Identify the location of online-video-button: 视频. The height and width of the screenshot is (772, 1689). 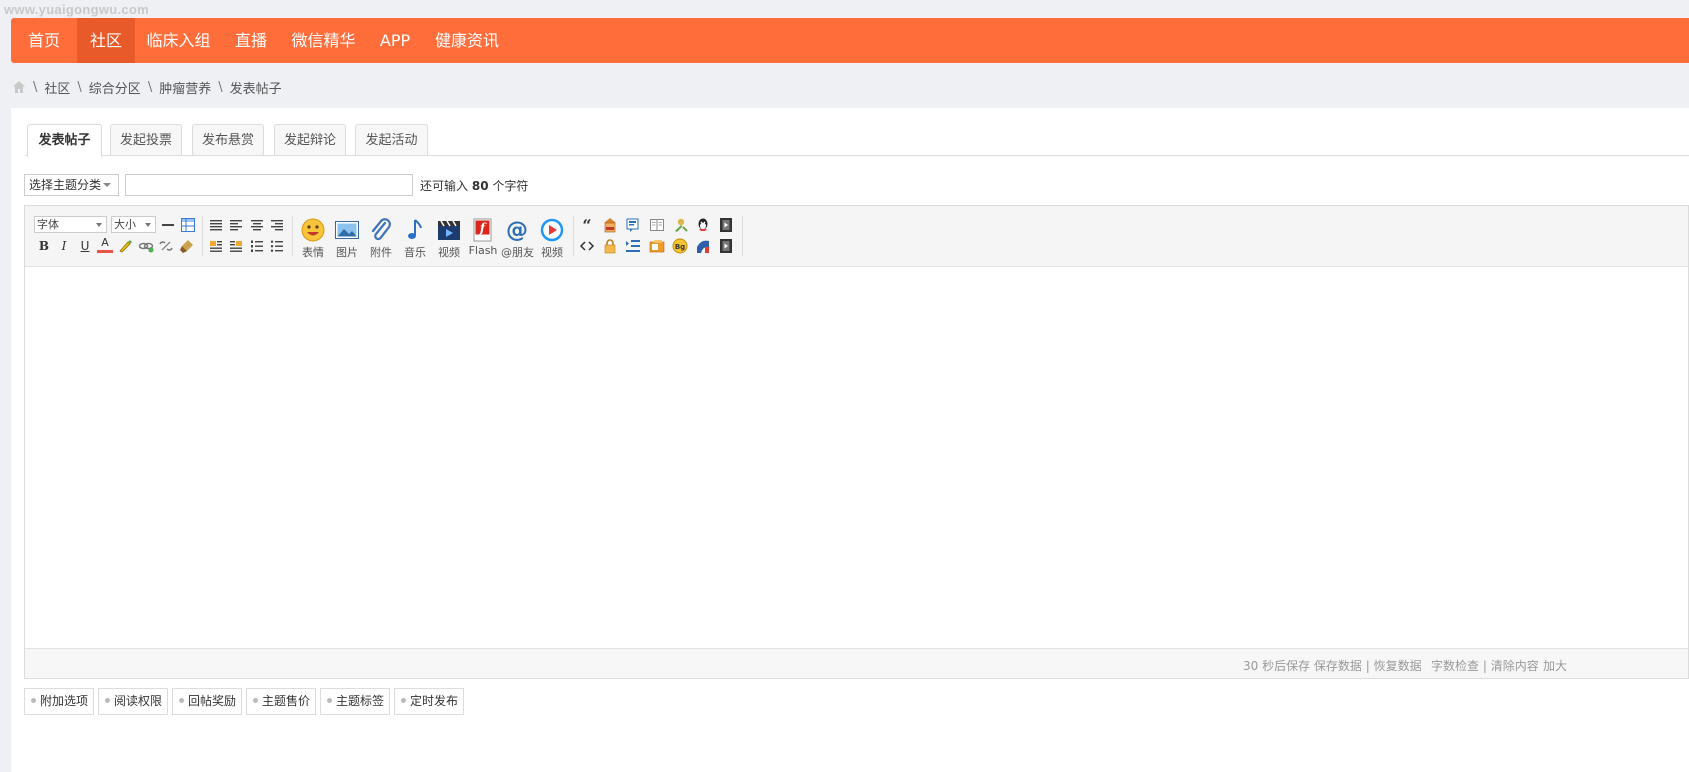
(552, 238).